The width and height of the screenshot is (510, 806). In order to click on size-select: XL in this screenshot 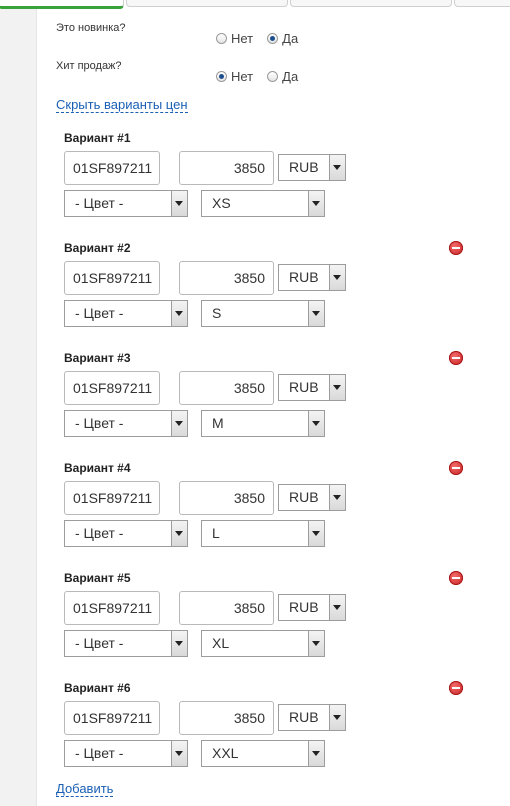, I will do `click(263, 643)`.